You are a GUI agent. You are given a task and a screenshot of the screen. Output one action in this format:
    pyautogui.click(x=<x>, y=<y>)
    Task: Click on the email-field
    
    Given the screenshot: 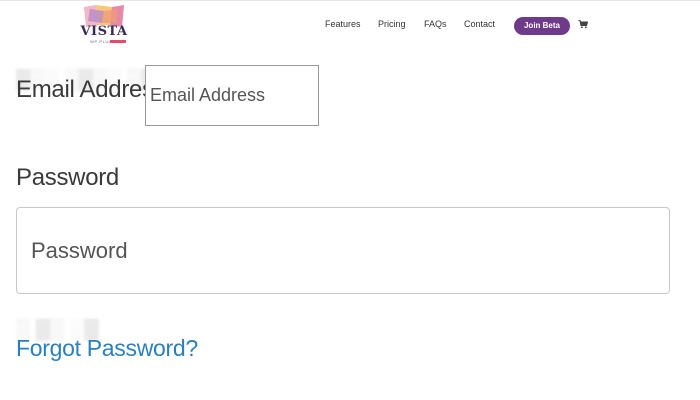 What is the action you would take?
    pyautogui.click(x=232, y=95)
    